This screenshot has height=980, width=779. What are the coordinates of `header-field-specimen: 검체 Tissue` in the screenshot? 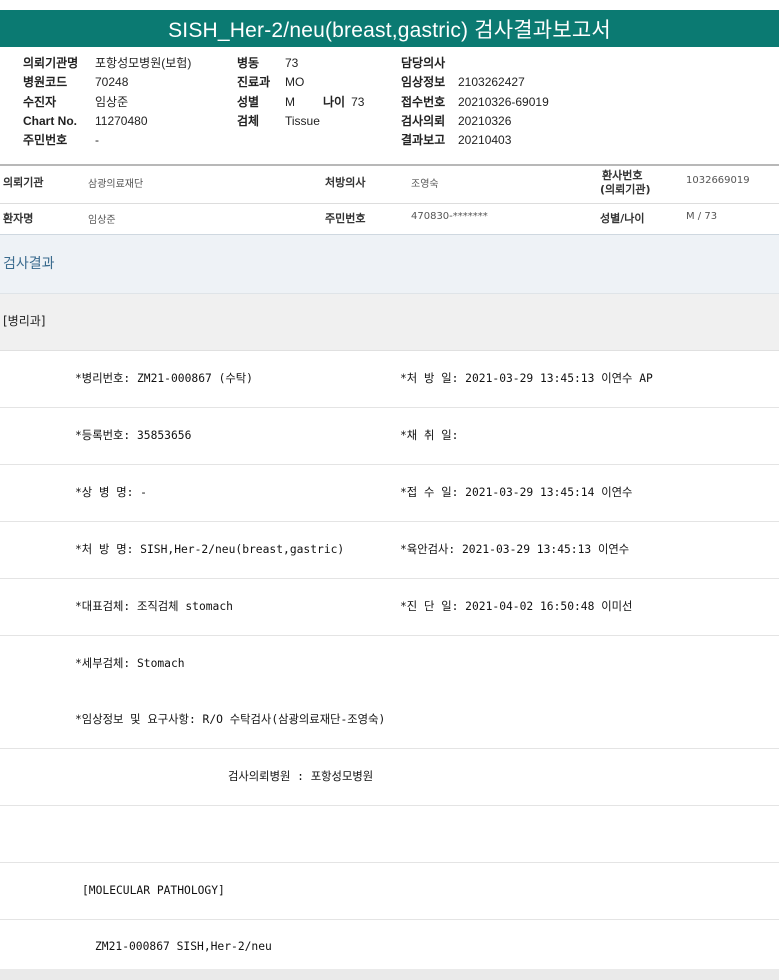 It's located at (278, 120).